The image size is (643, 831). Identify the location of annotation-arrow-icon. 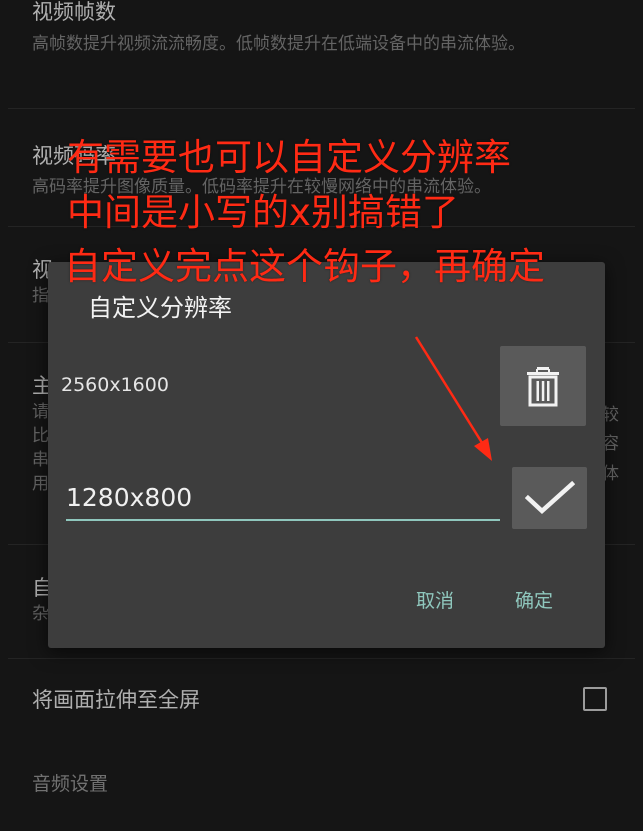
(453, 398).